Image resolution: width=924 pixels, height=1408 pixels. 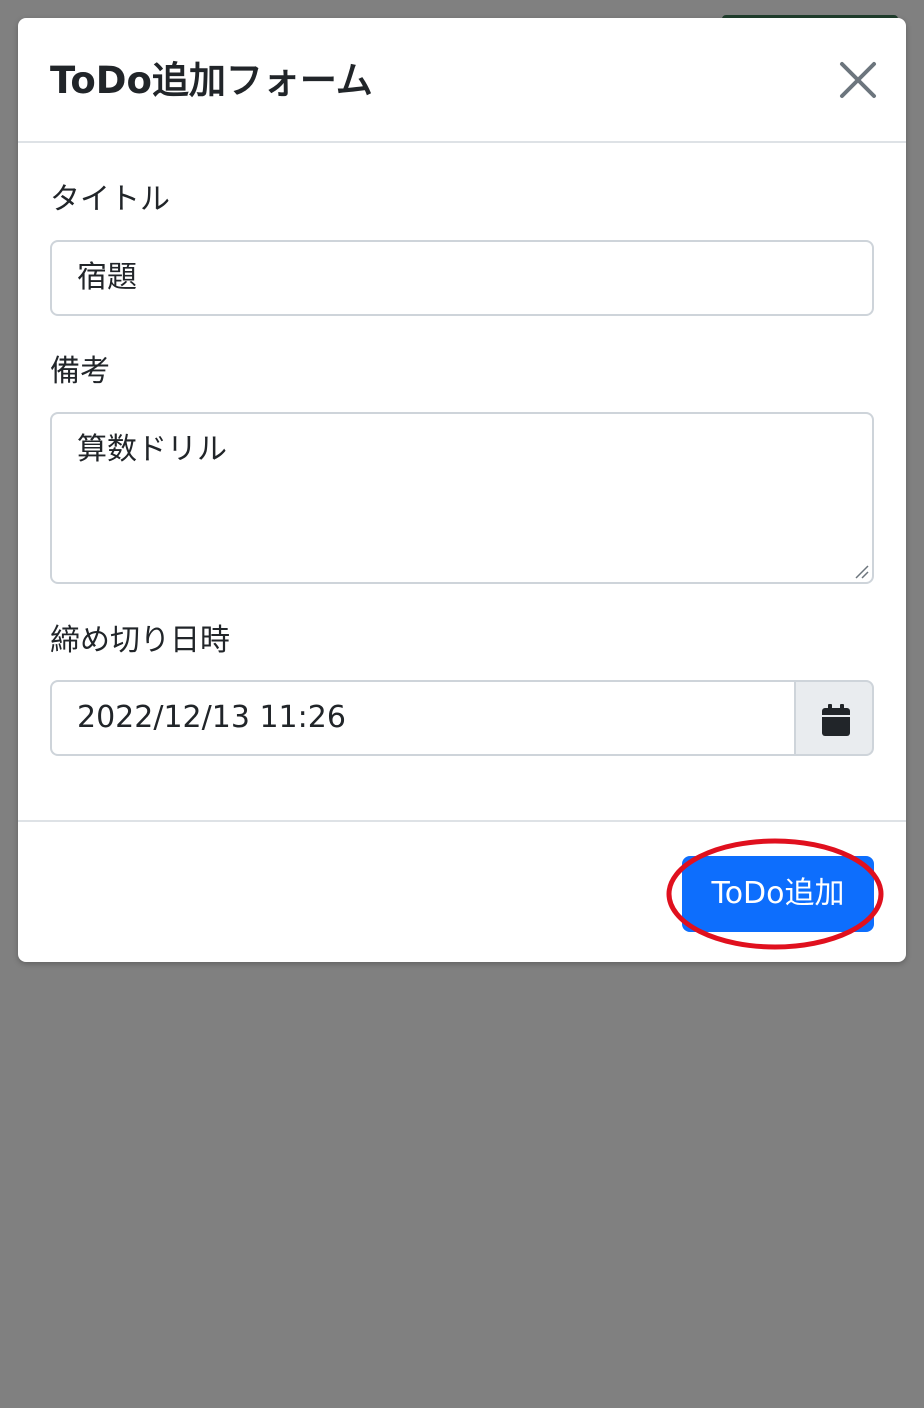 I want to click on deadline-input-group: 2022/12/13 11:26, so click(x=462, y=718).